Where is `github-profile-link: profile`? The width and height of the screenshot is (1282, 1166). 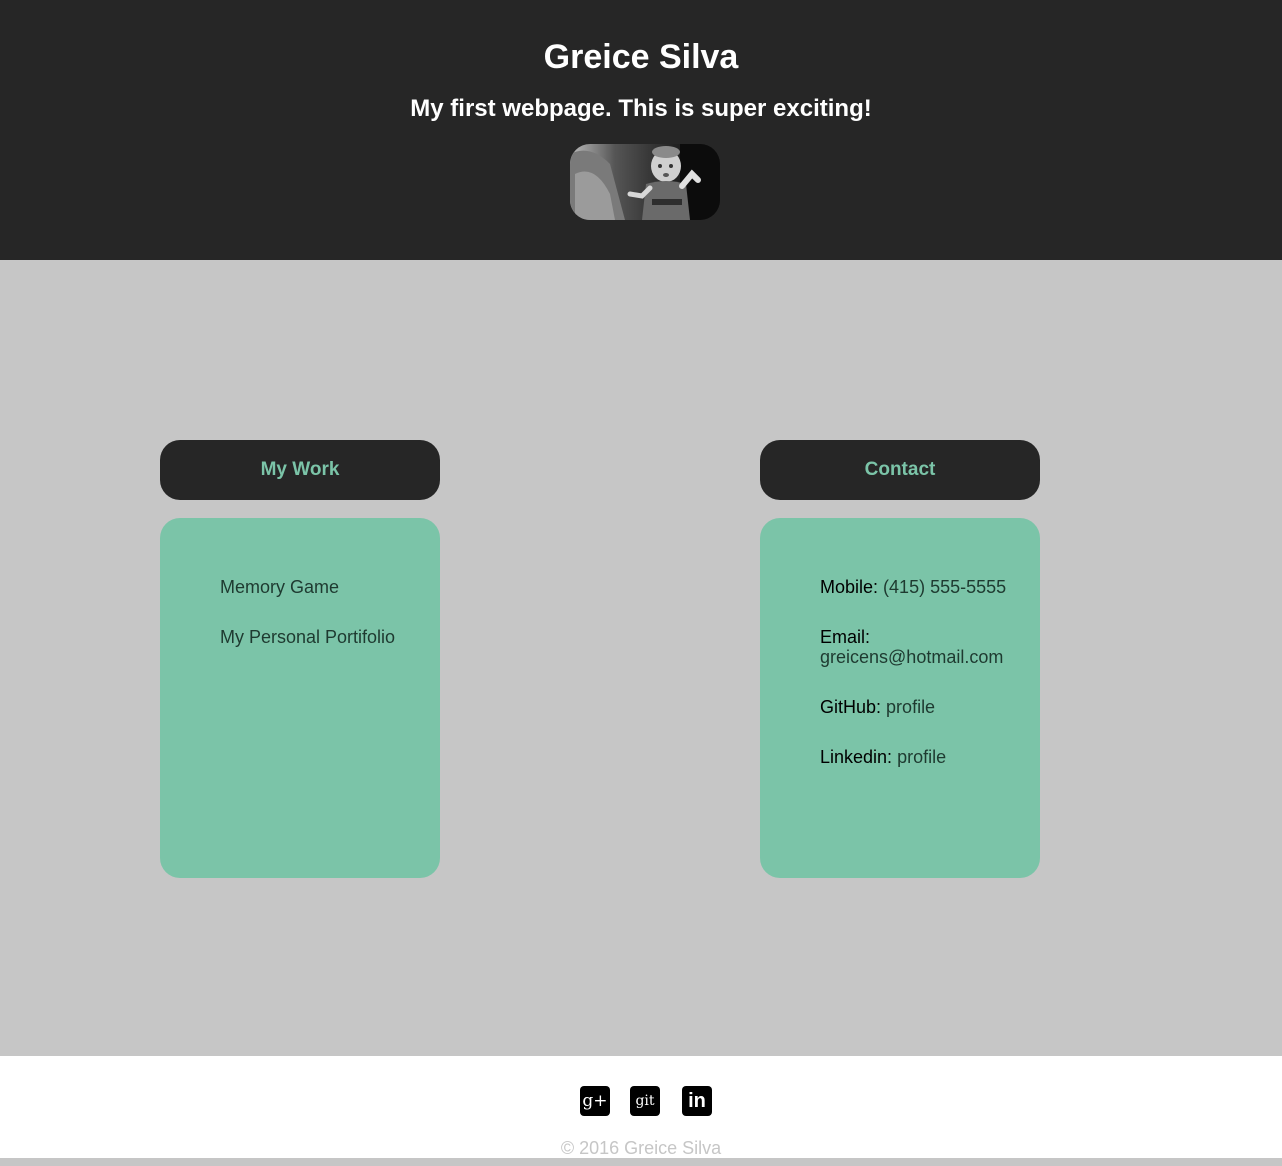 github-profile-link: profile is located at coordinates (910, 707).